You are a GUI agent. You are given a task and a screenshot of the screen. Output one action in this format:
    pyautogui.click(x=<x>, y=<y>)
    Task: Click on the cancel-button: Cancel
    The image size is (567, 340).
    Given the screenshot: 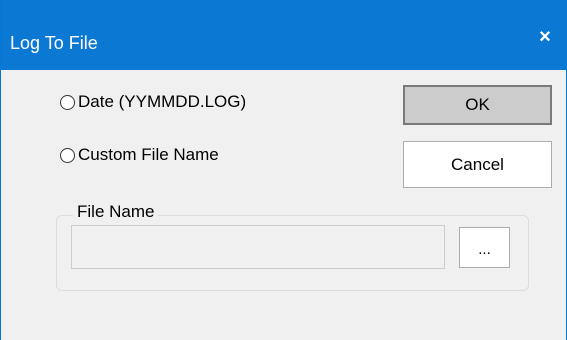 What is the action you would take?
    pyautogui.click(x=477, y=164)
    